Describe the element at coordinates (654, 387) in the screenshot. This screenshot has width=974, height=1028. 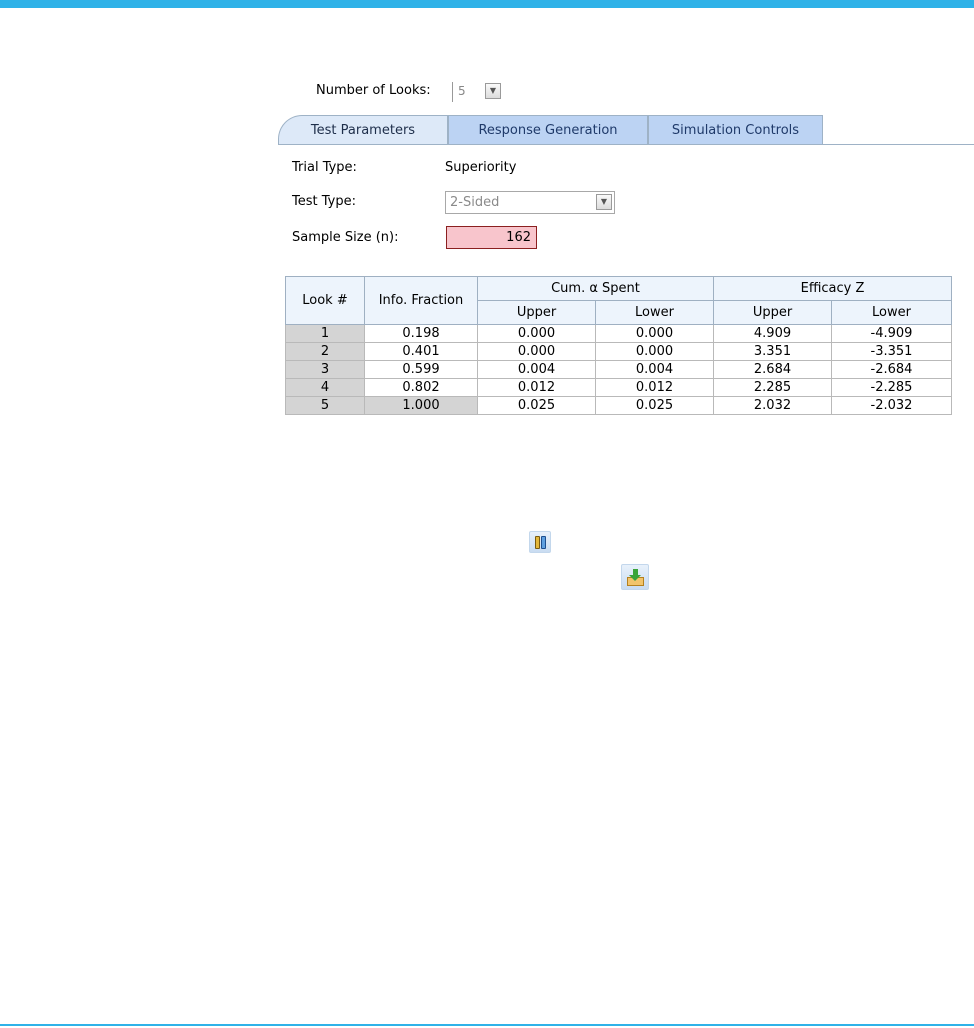
I see `cell-alpha-lower: 0.012` at that location.